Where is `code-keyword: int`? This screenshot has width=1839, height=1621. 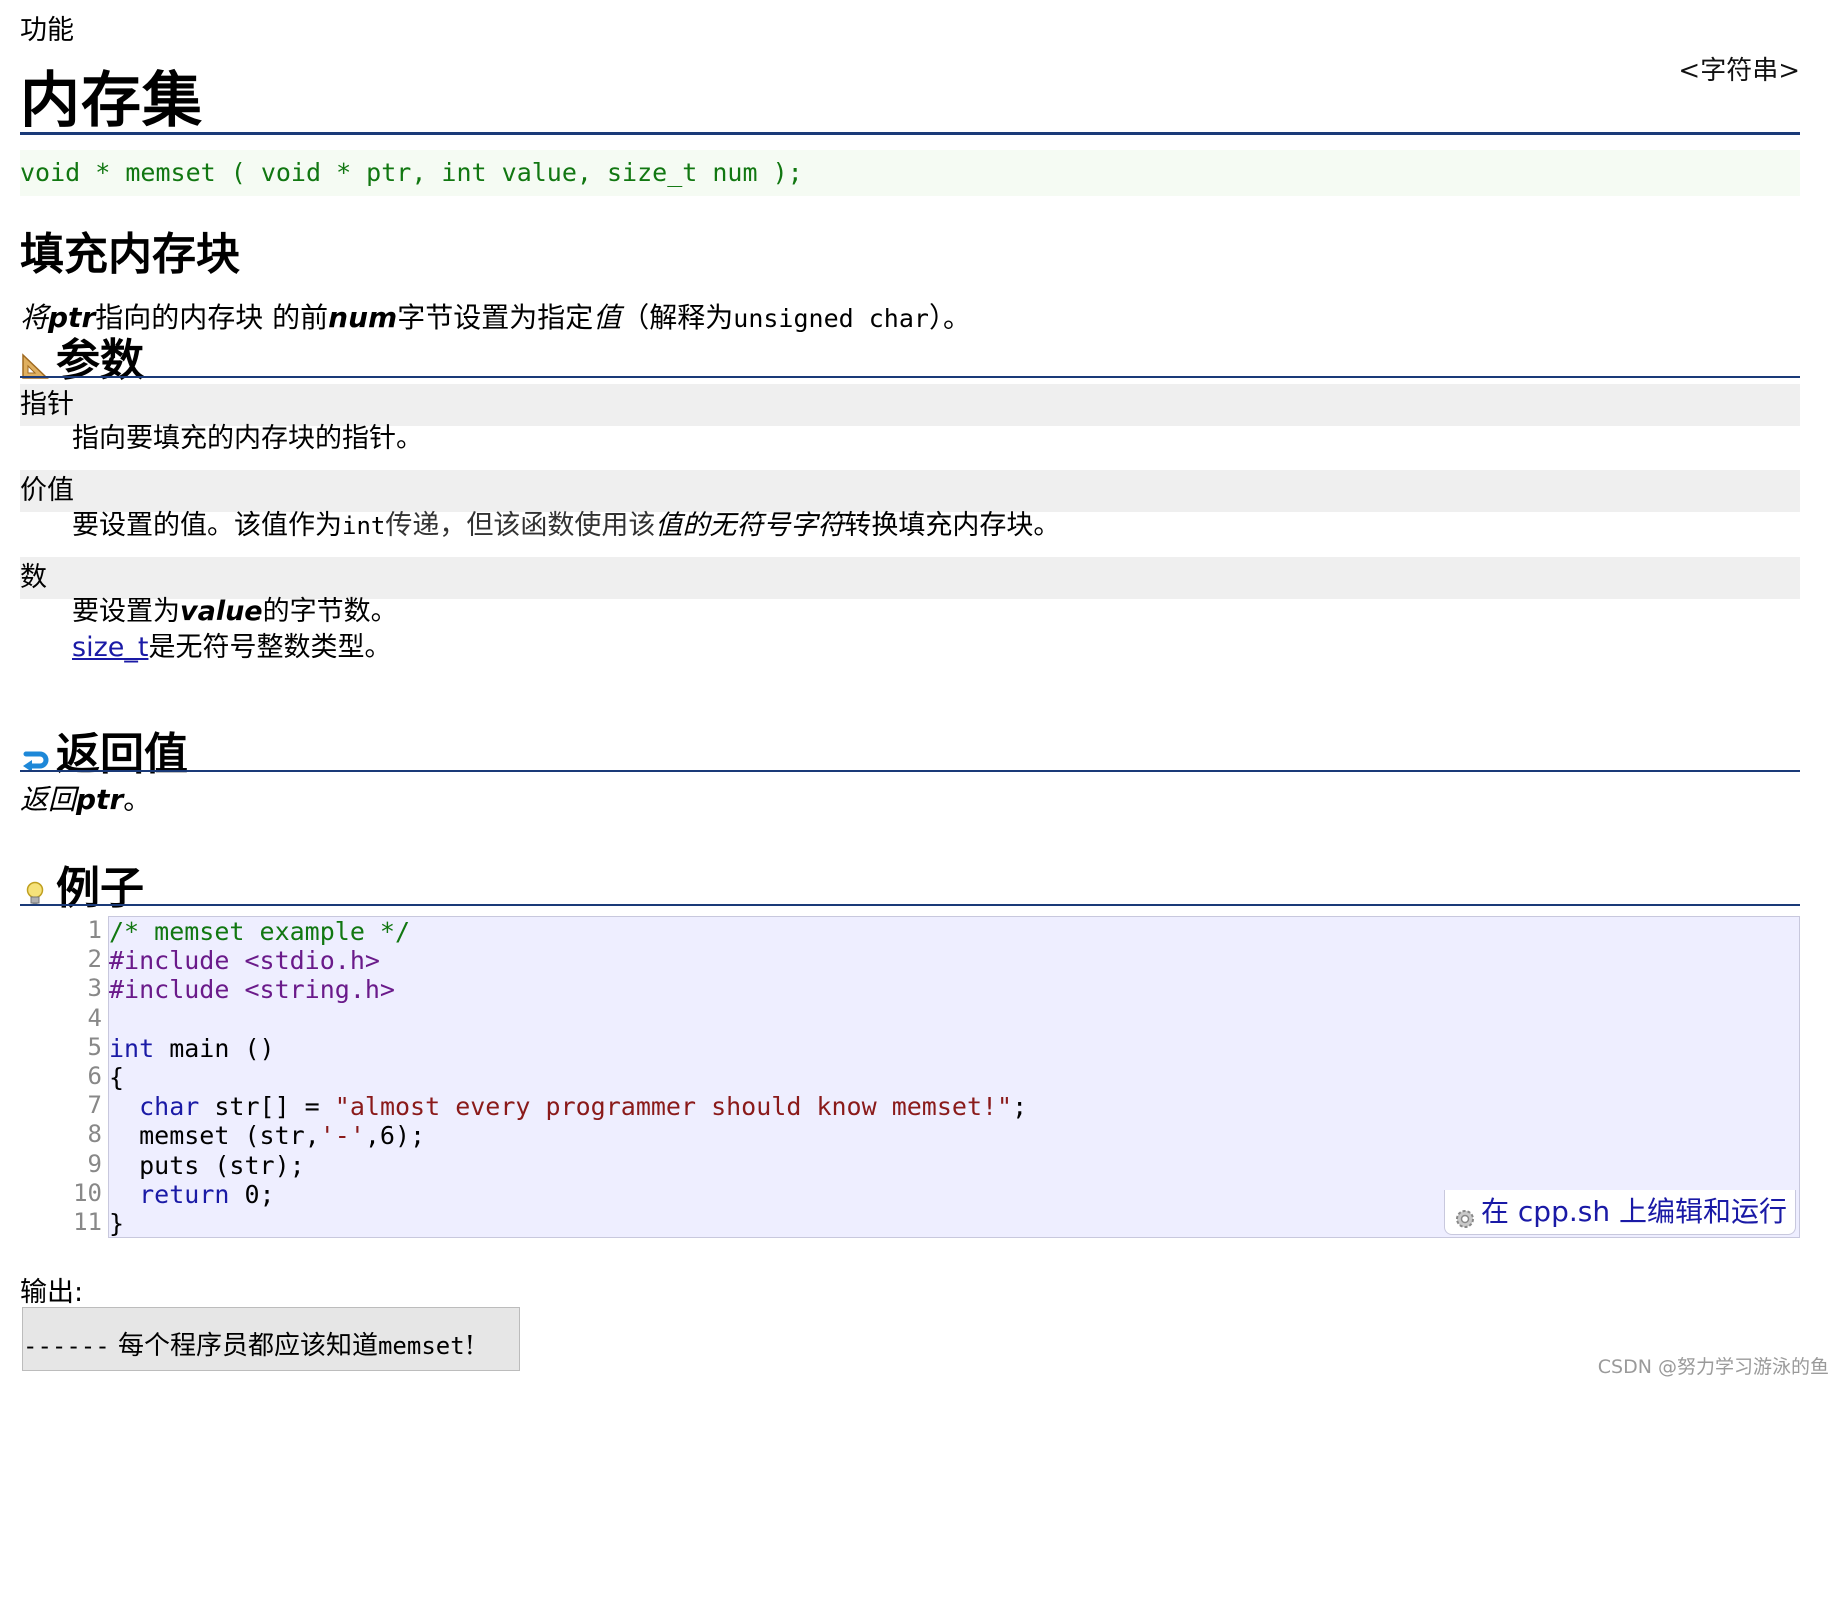 code-keyword: int is located at coordinates (132, 1048).